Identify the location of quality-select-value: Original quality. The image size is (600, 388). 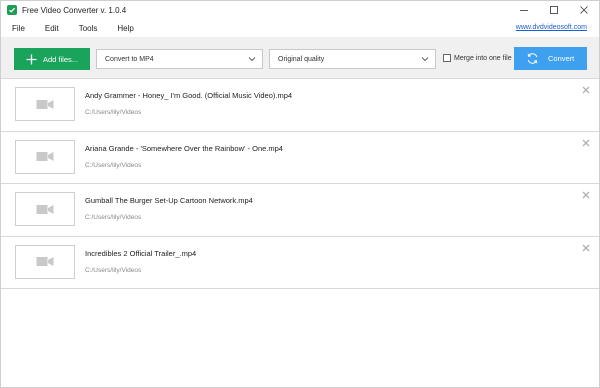
(301, 59).